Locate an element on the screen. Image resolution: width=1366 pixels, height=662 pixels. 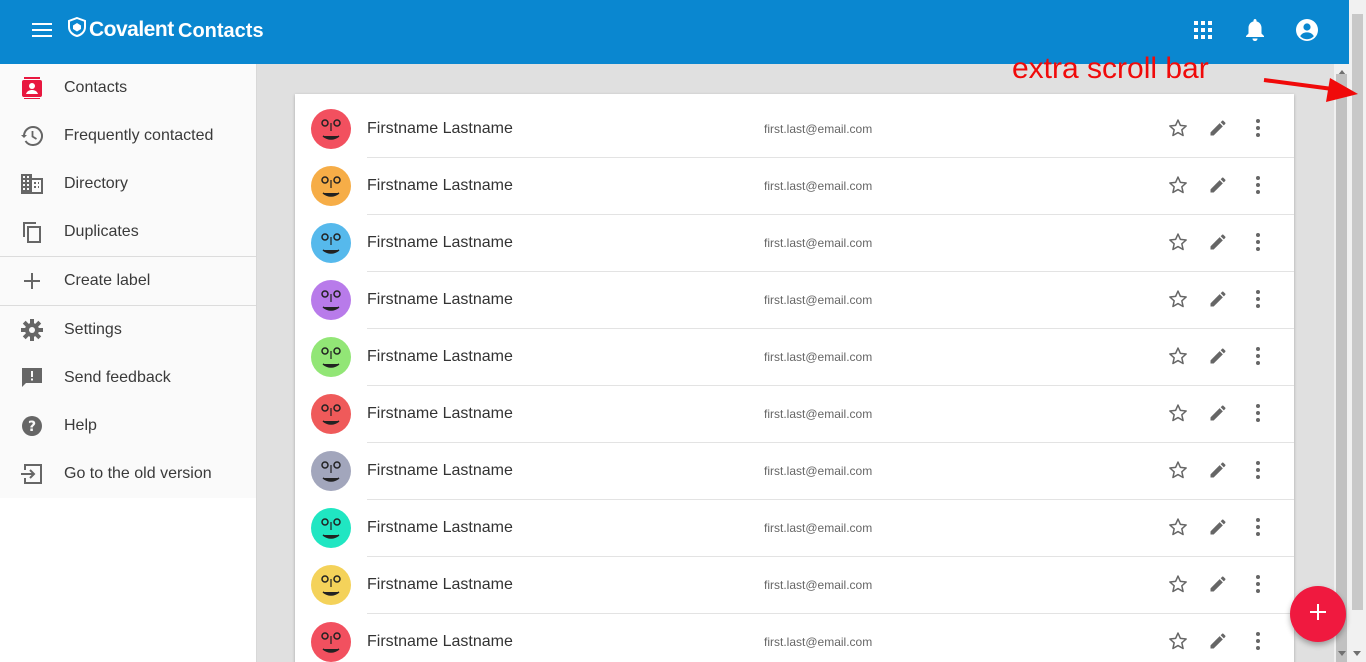
create-label-button: Create label is located at coordinates (128, 281).